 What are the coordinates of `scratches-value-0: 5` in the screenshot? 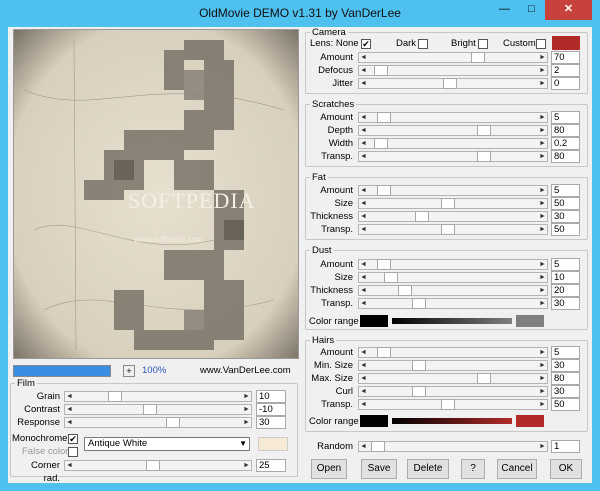 It's located at (565, 117).